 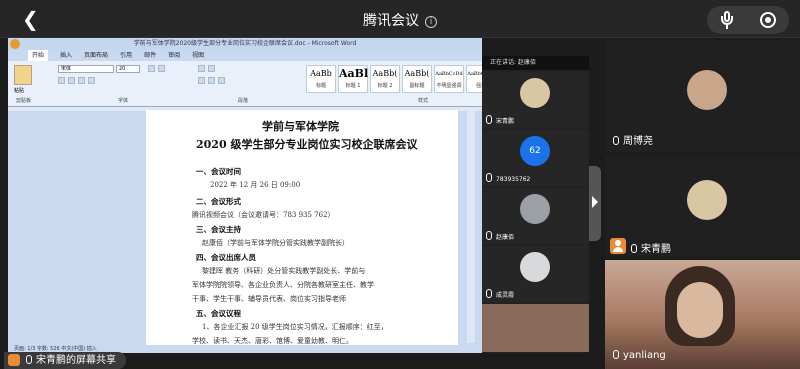 I want to click on participant-name: 783935762, so click(x=513, y=179).